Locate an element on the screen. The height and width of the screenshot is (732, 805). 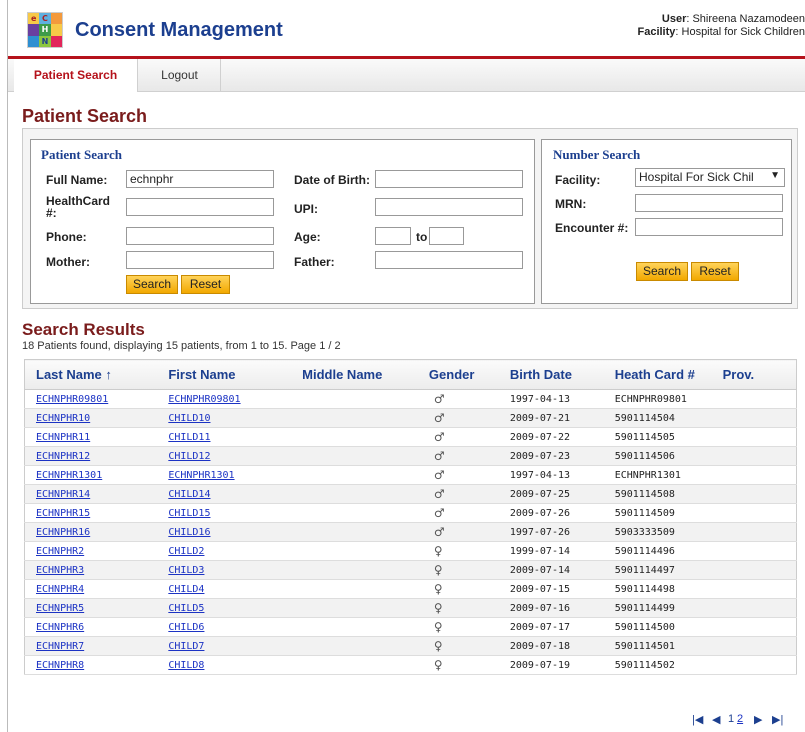
first-name-link: CHILD8 is located at coordinates (186, 665).